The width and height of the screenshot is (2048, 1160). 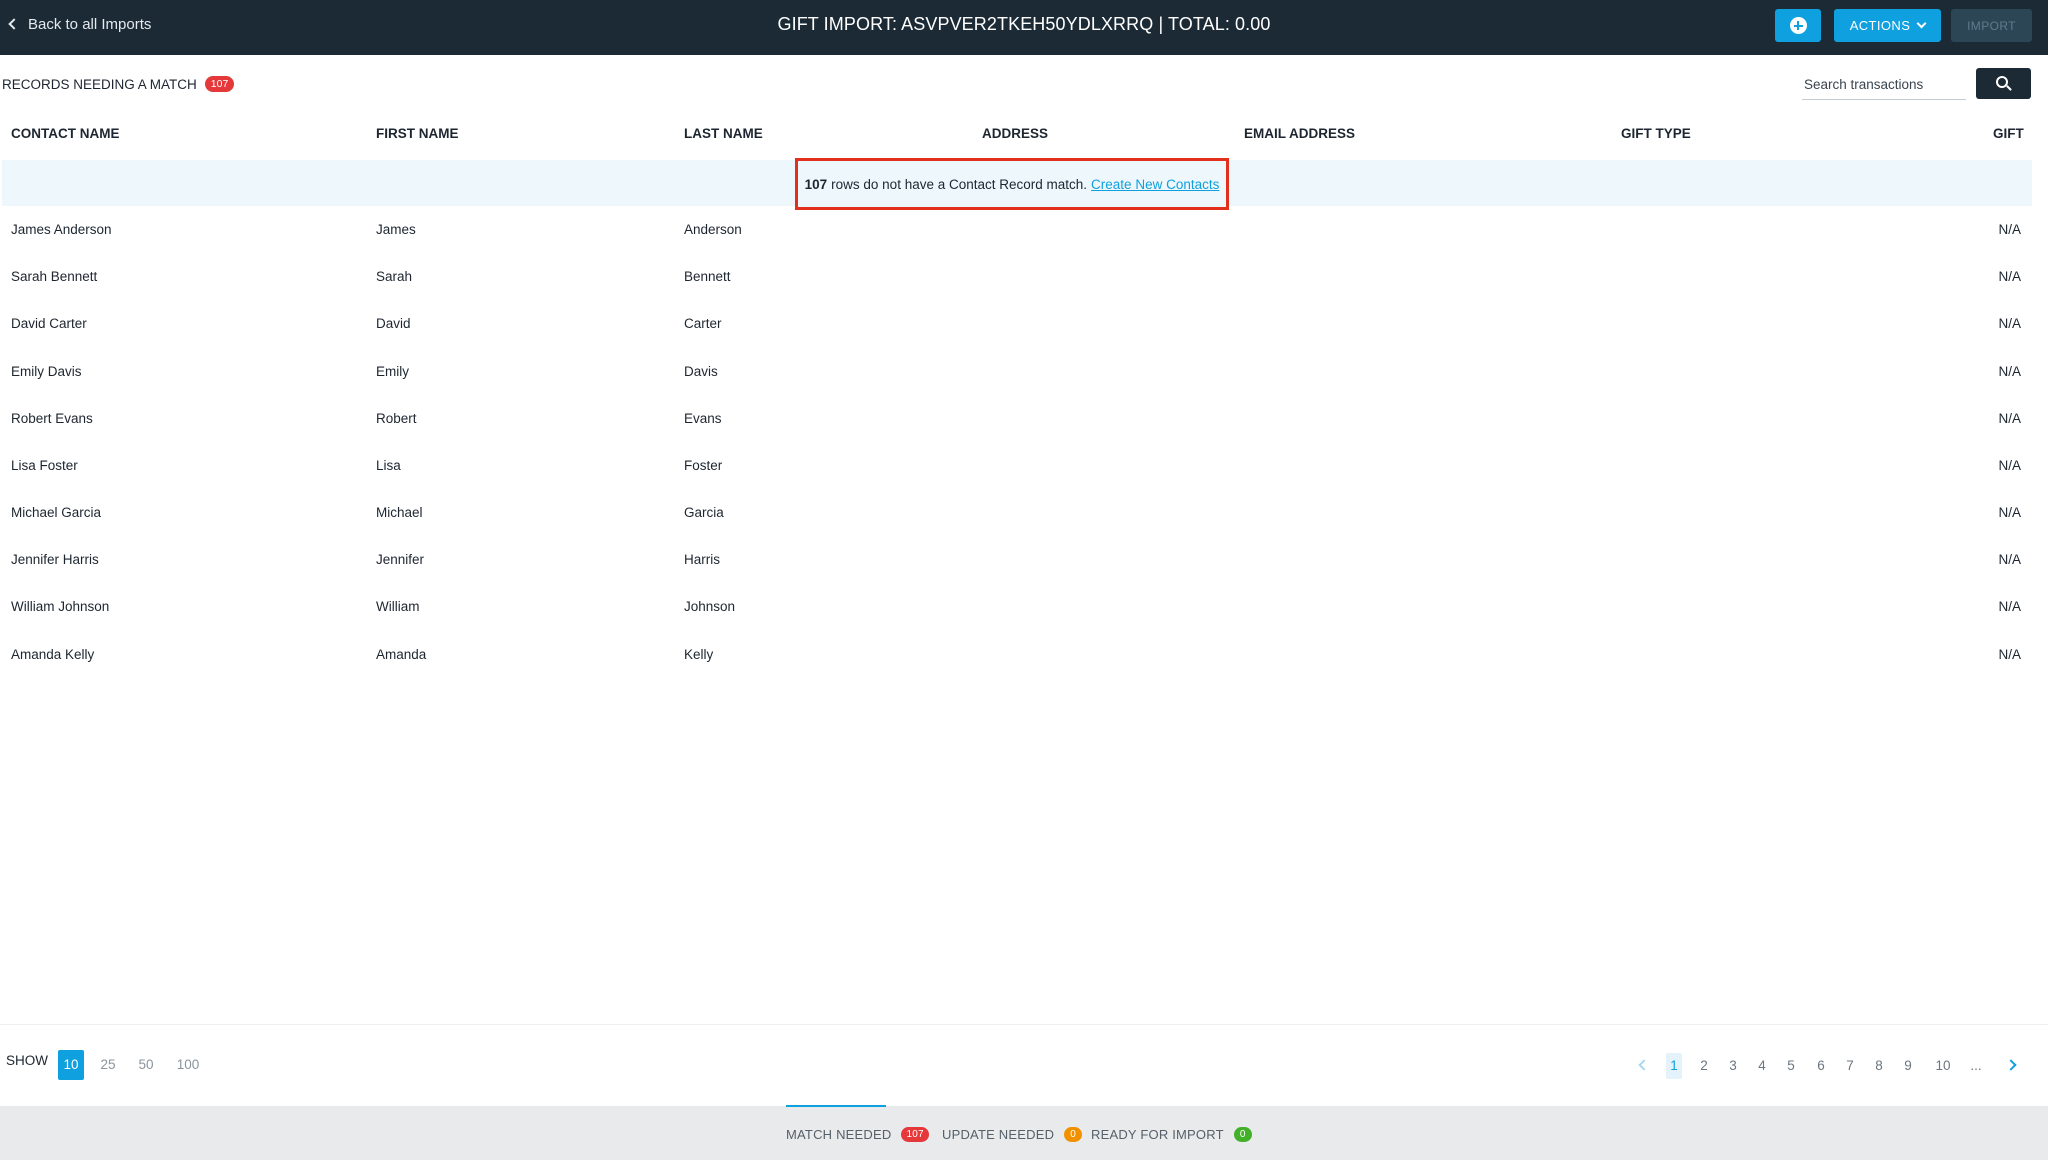 I want to click on first-name-cell: Emily, so click(x=392, y=371).